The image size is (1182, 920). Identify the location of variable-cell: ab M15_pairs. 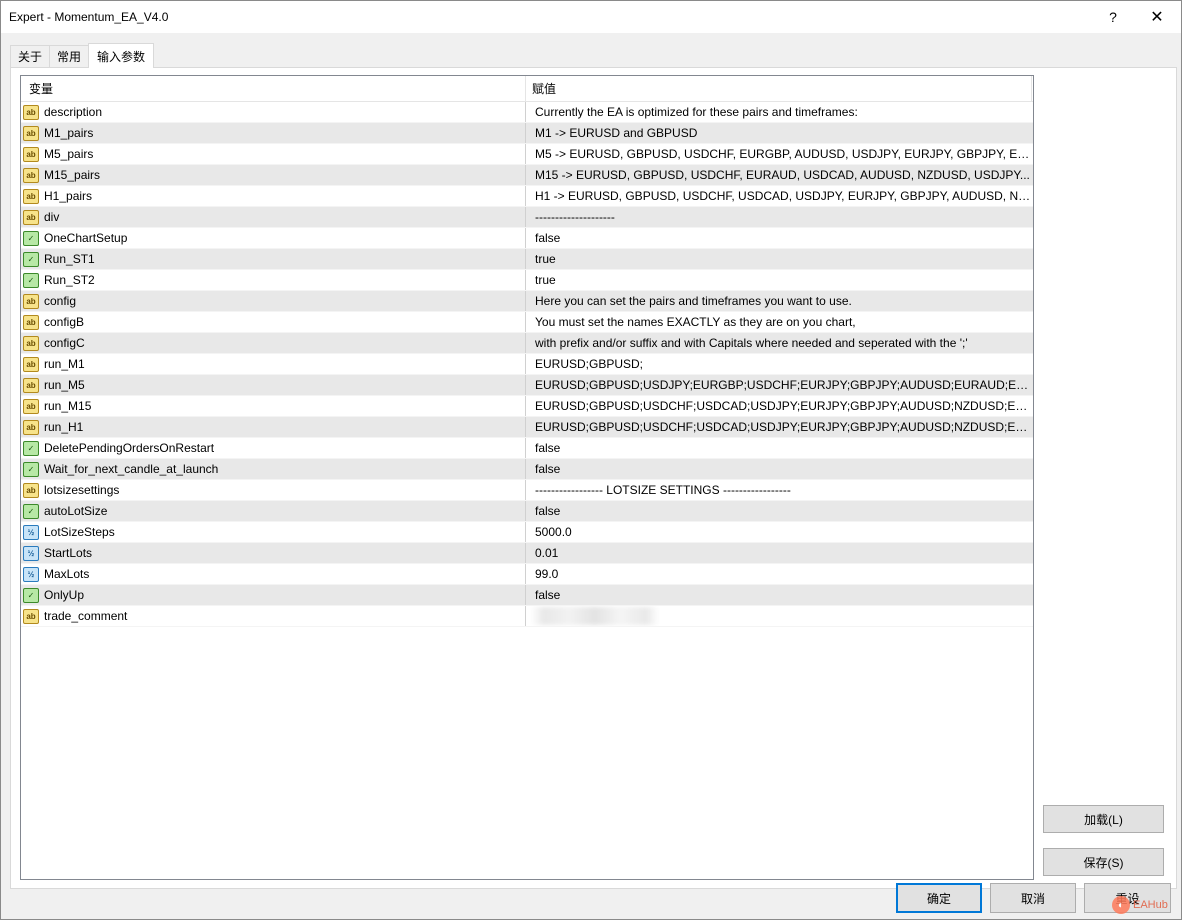
(273, 175).